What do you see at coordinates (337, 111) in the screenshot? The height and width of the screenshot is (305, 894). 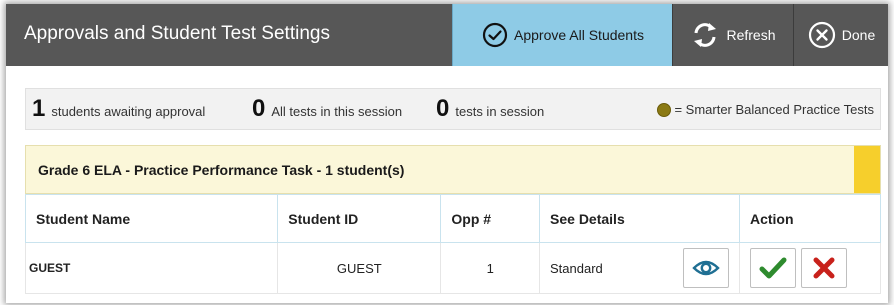 I see `all-tests-label: All tests in this session` at bounding box center [337, 111].